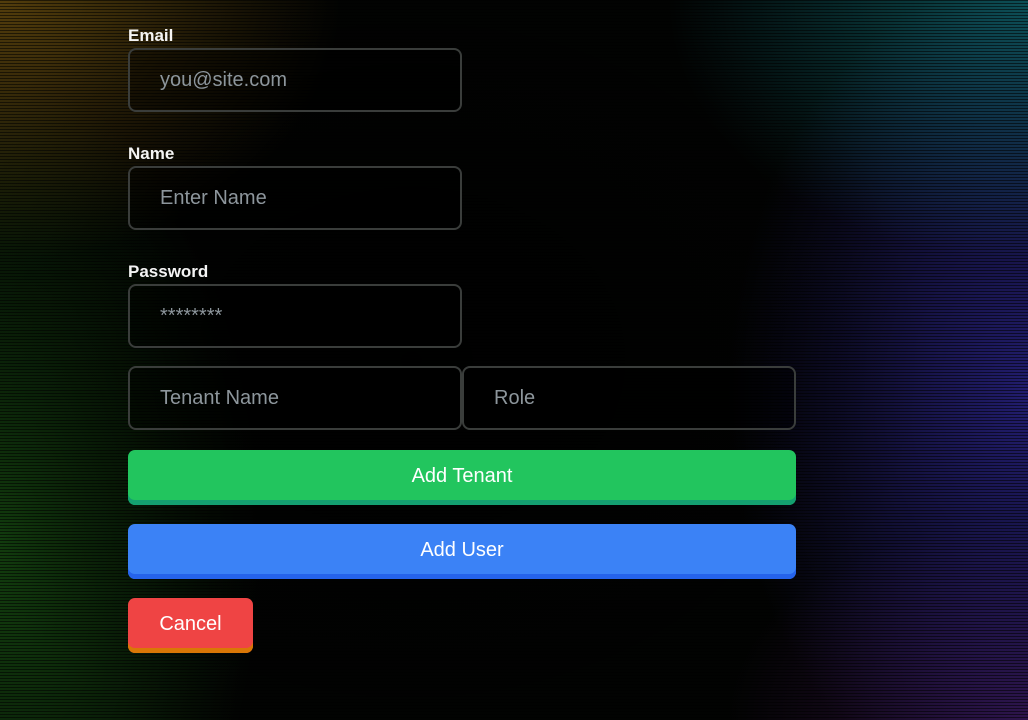 The height and width of the screenshot is (720, 1028). What do you see at coordinates (190, 625) in the screenshot?
I see `cancel-button: Cancel` at bounding box center [190, 625].